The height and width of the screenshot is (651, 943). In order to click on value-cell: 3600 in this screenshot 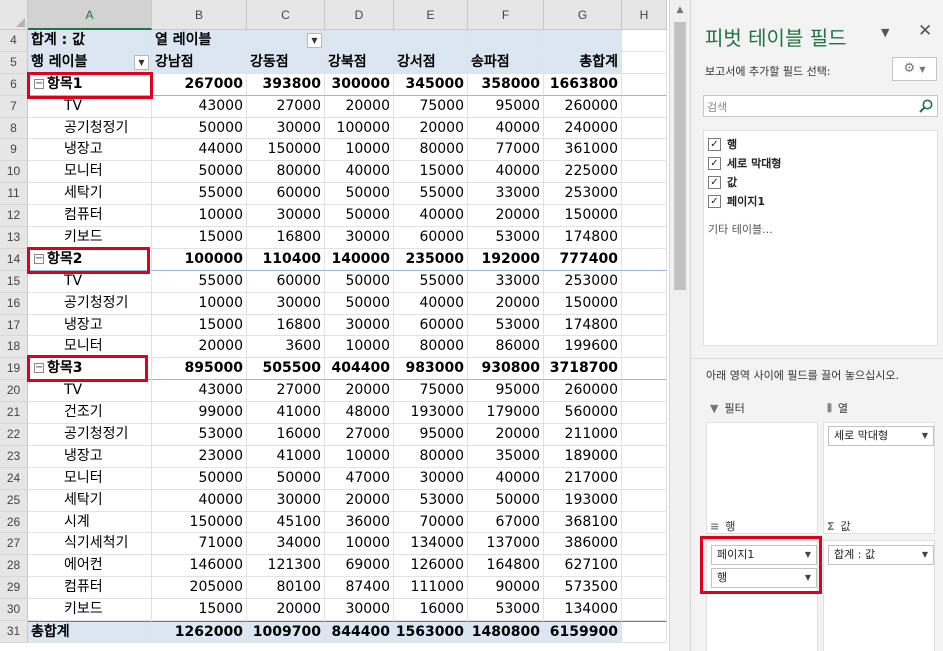, I will do `click(286, 347)`.